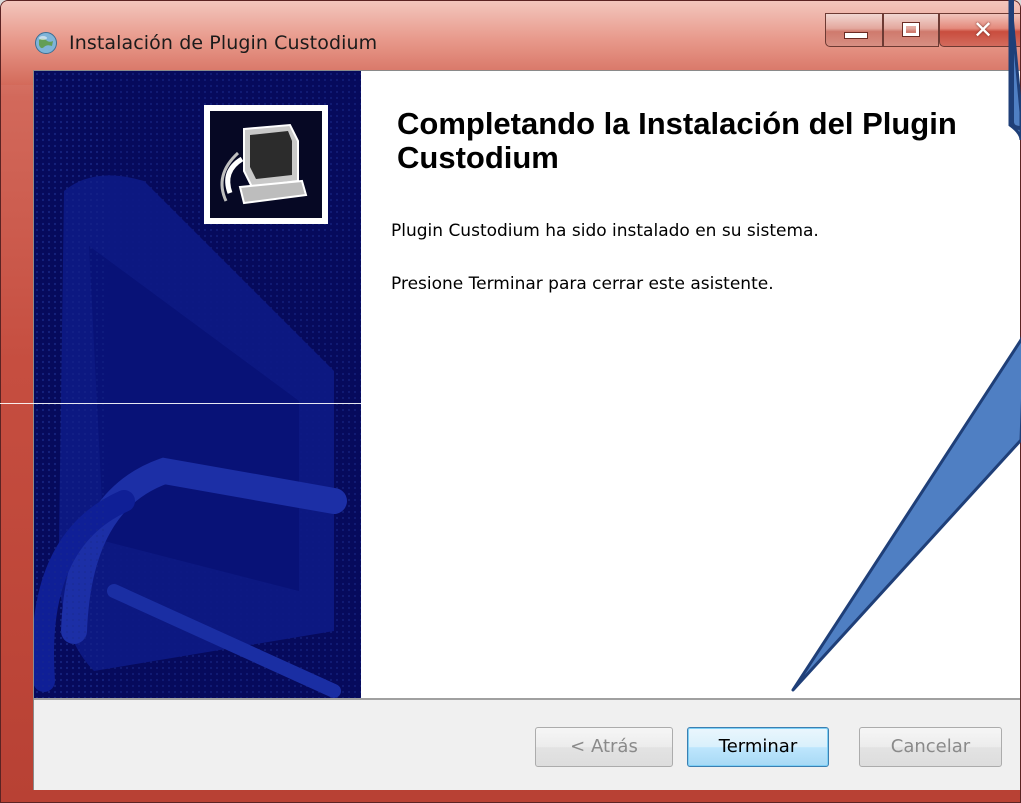 The width and height of the screenshot is (1021, 803). I want to click on close-button: ✕, so click(979, 30).